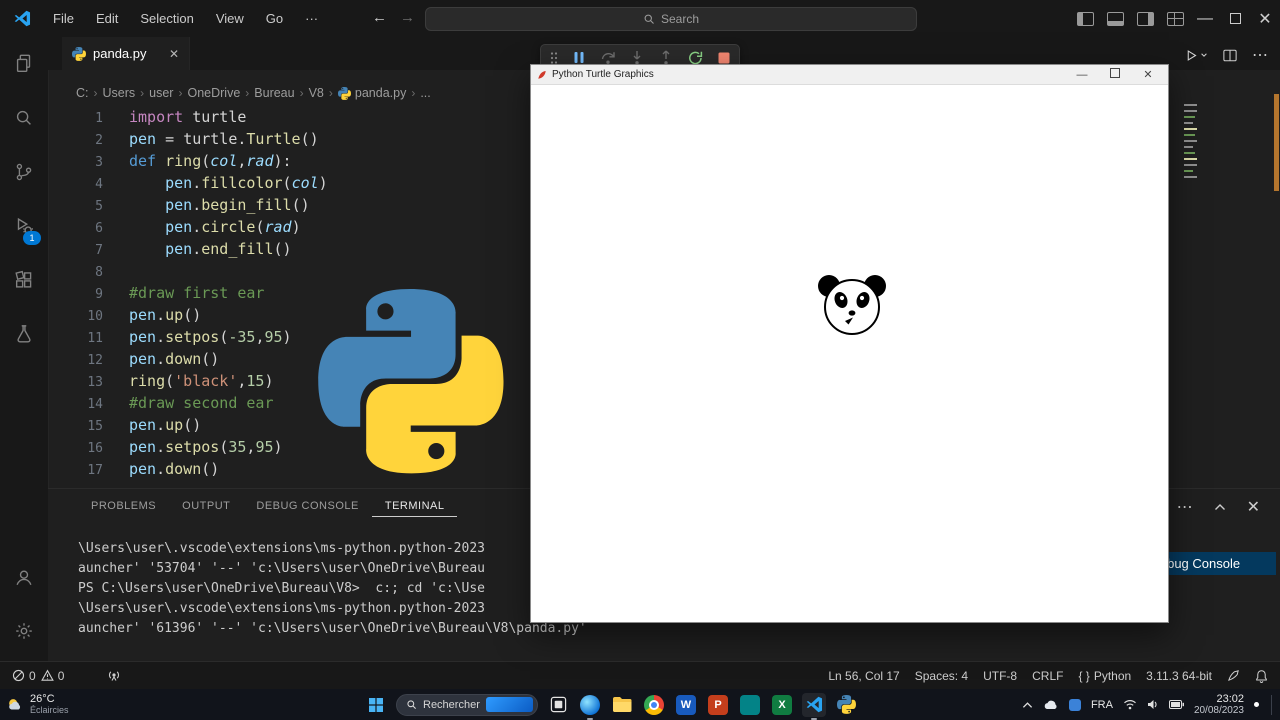 This screenshot has height=720, width=1280. Describe the element at coordinates (554, 58) in the screenshot. I see `drag-grip-icon` at that location.